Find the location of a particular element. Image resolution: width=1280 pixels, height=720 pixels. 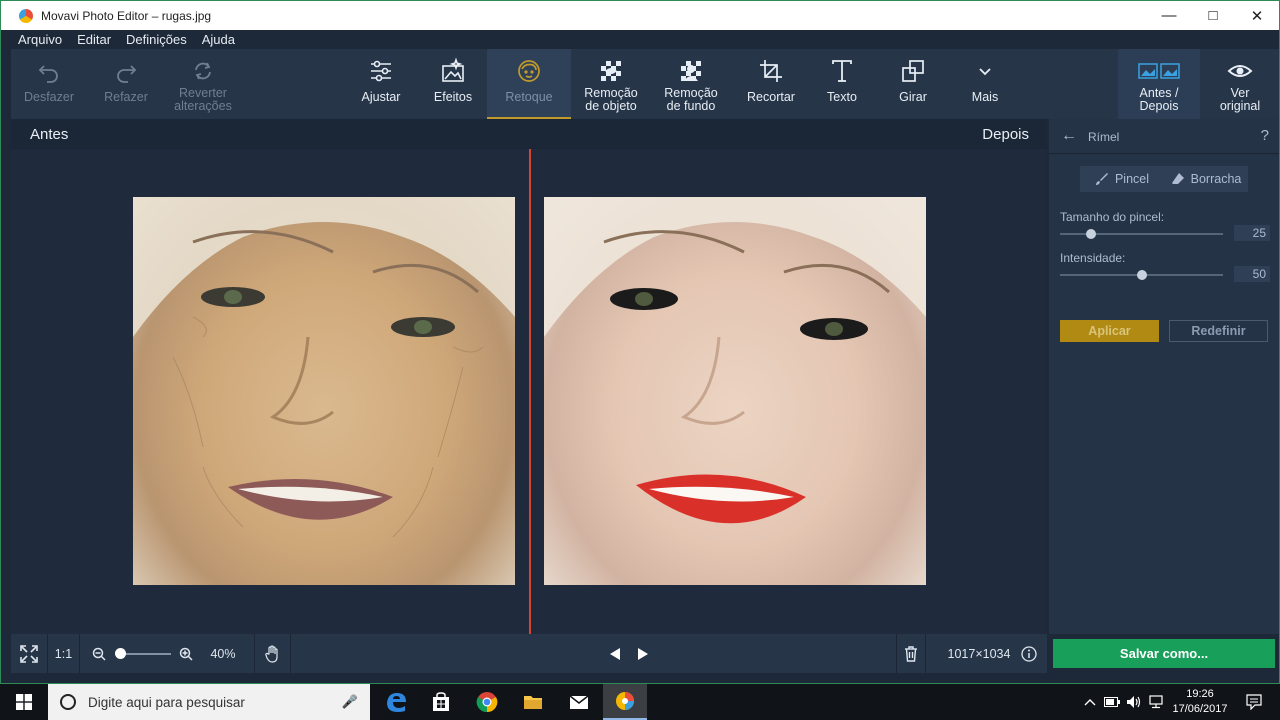

volume-tray is located at coordinates (1134, 702).